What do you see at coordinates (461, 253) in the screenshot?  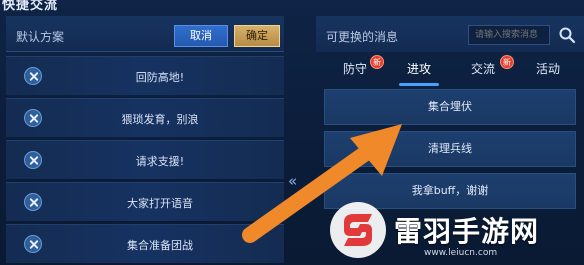 I see `watermark-url: www.leiucn.com` at bounding box center [461, 253].